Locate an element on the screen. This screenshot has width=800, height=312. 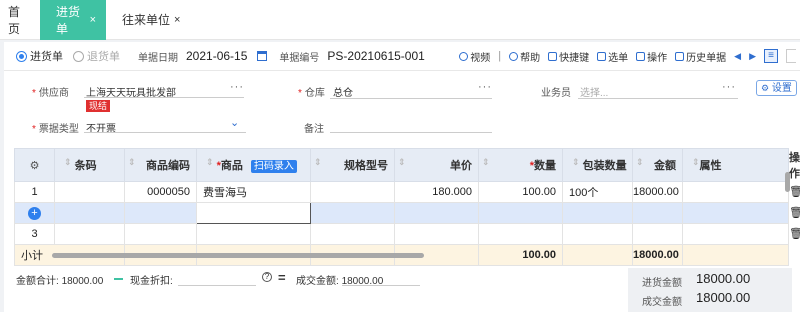
date-field: 2021-06-15 is located at coordinates (216, 56).